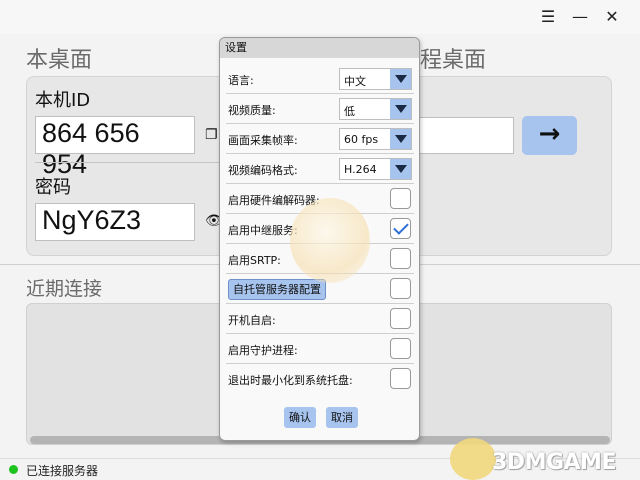 The image size is (640, 480). Describe the element at coordinates (252, 110) in the screenshot. I see `setting-label: 视频质量:` at that location.